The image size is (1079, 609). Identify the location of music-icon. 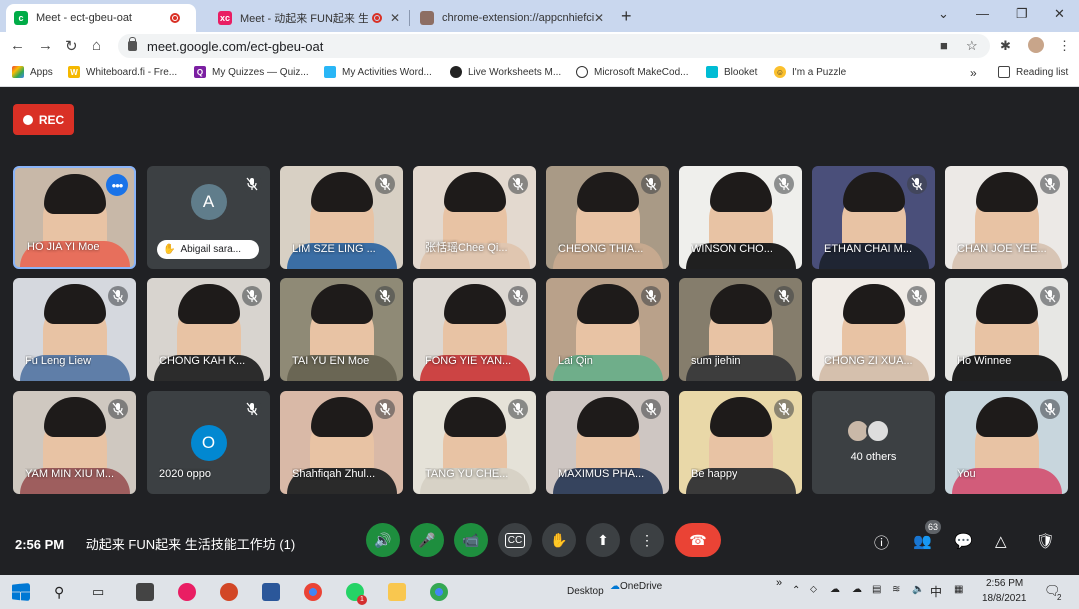
(187, 592).